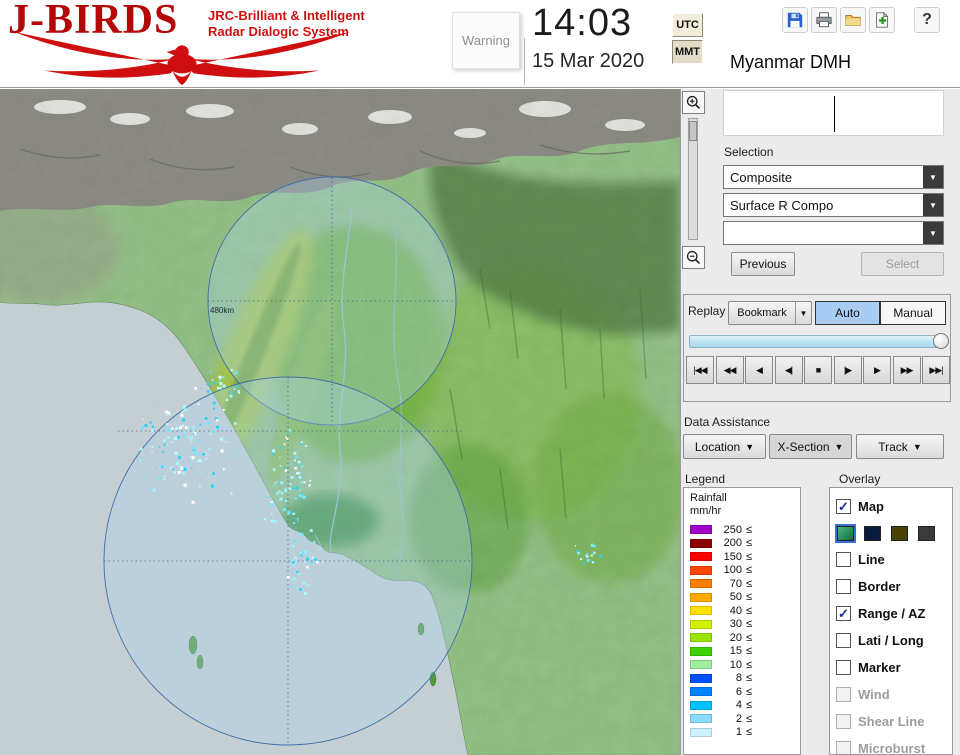 The height and width of the screenshot is (755, 960). What do you see at coordinates (745, 530) in the screenshot?
I see `legend-row: 250 ≤` at bounding box center [745, 530].